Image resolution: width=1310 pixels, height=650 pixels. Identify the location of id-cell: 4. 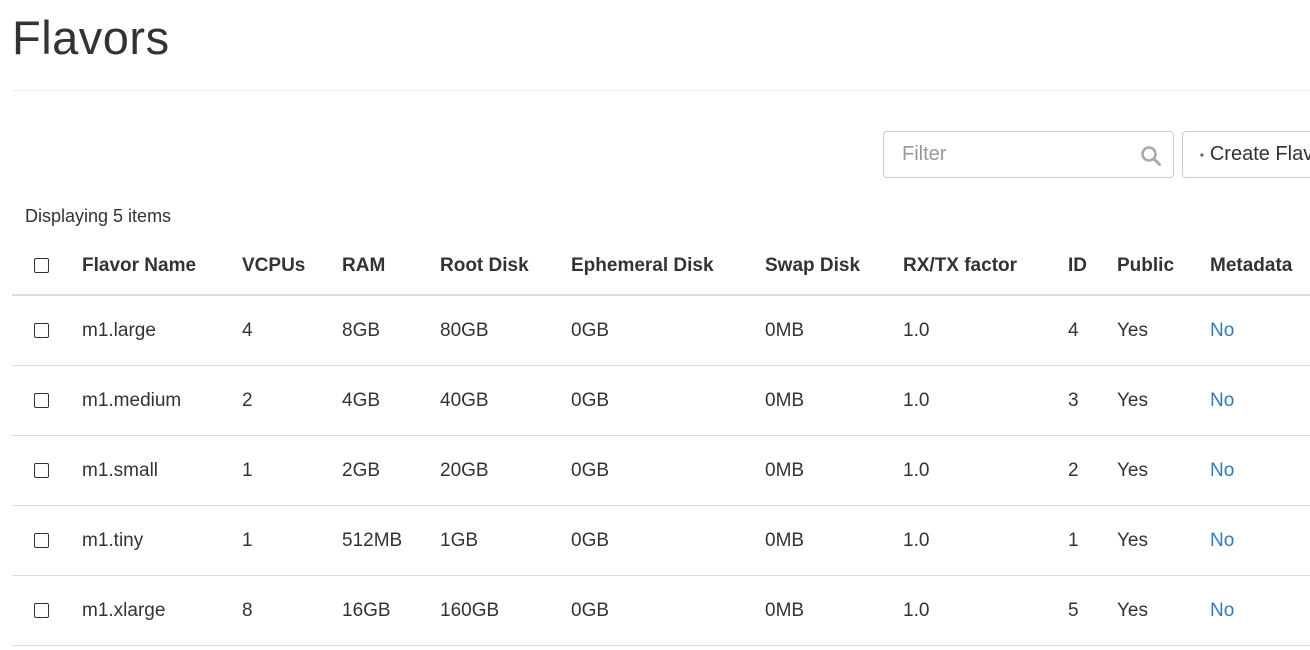
(1092, 330).